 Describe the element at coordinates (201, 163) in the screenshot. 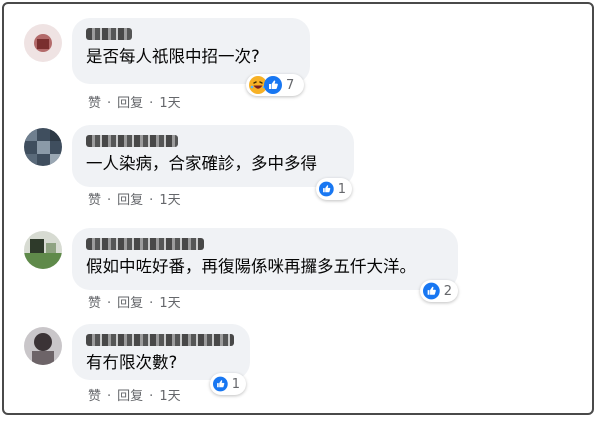

I see `comment-text: 一人染病，合家確診，多中多得` at that location.